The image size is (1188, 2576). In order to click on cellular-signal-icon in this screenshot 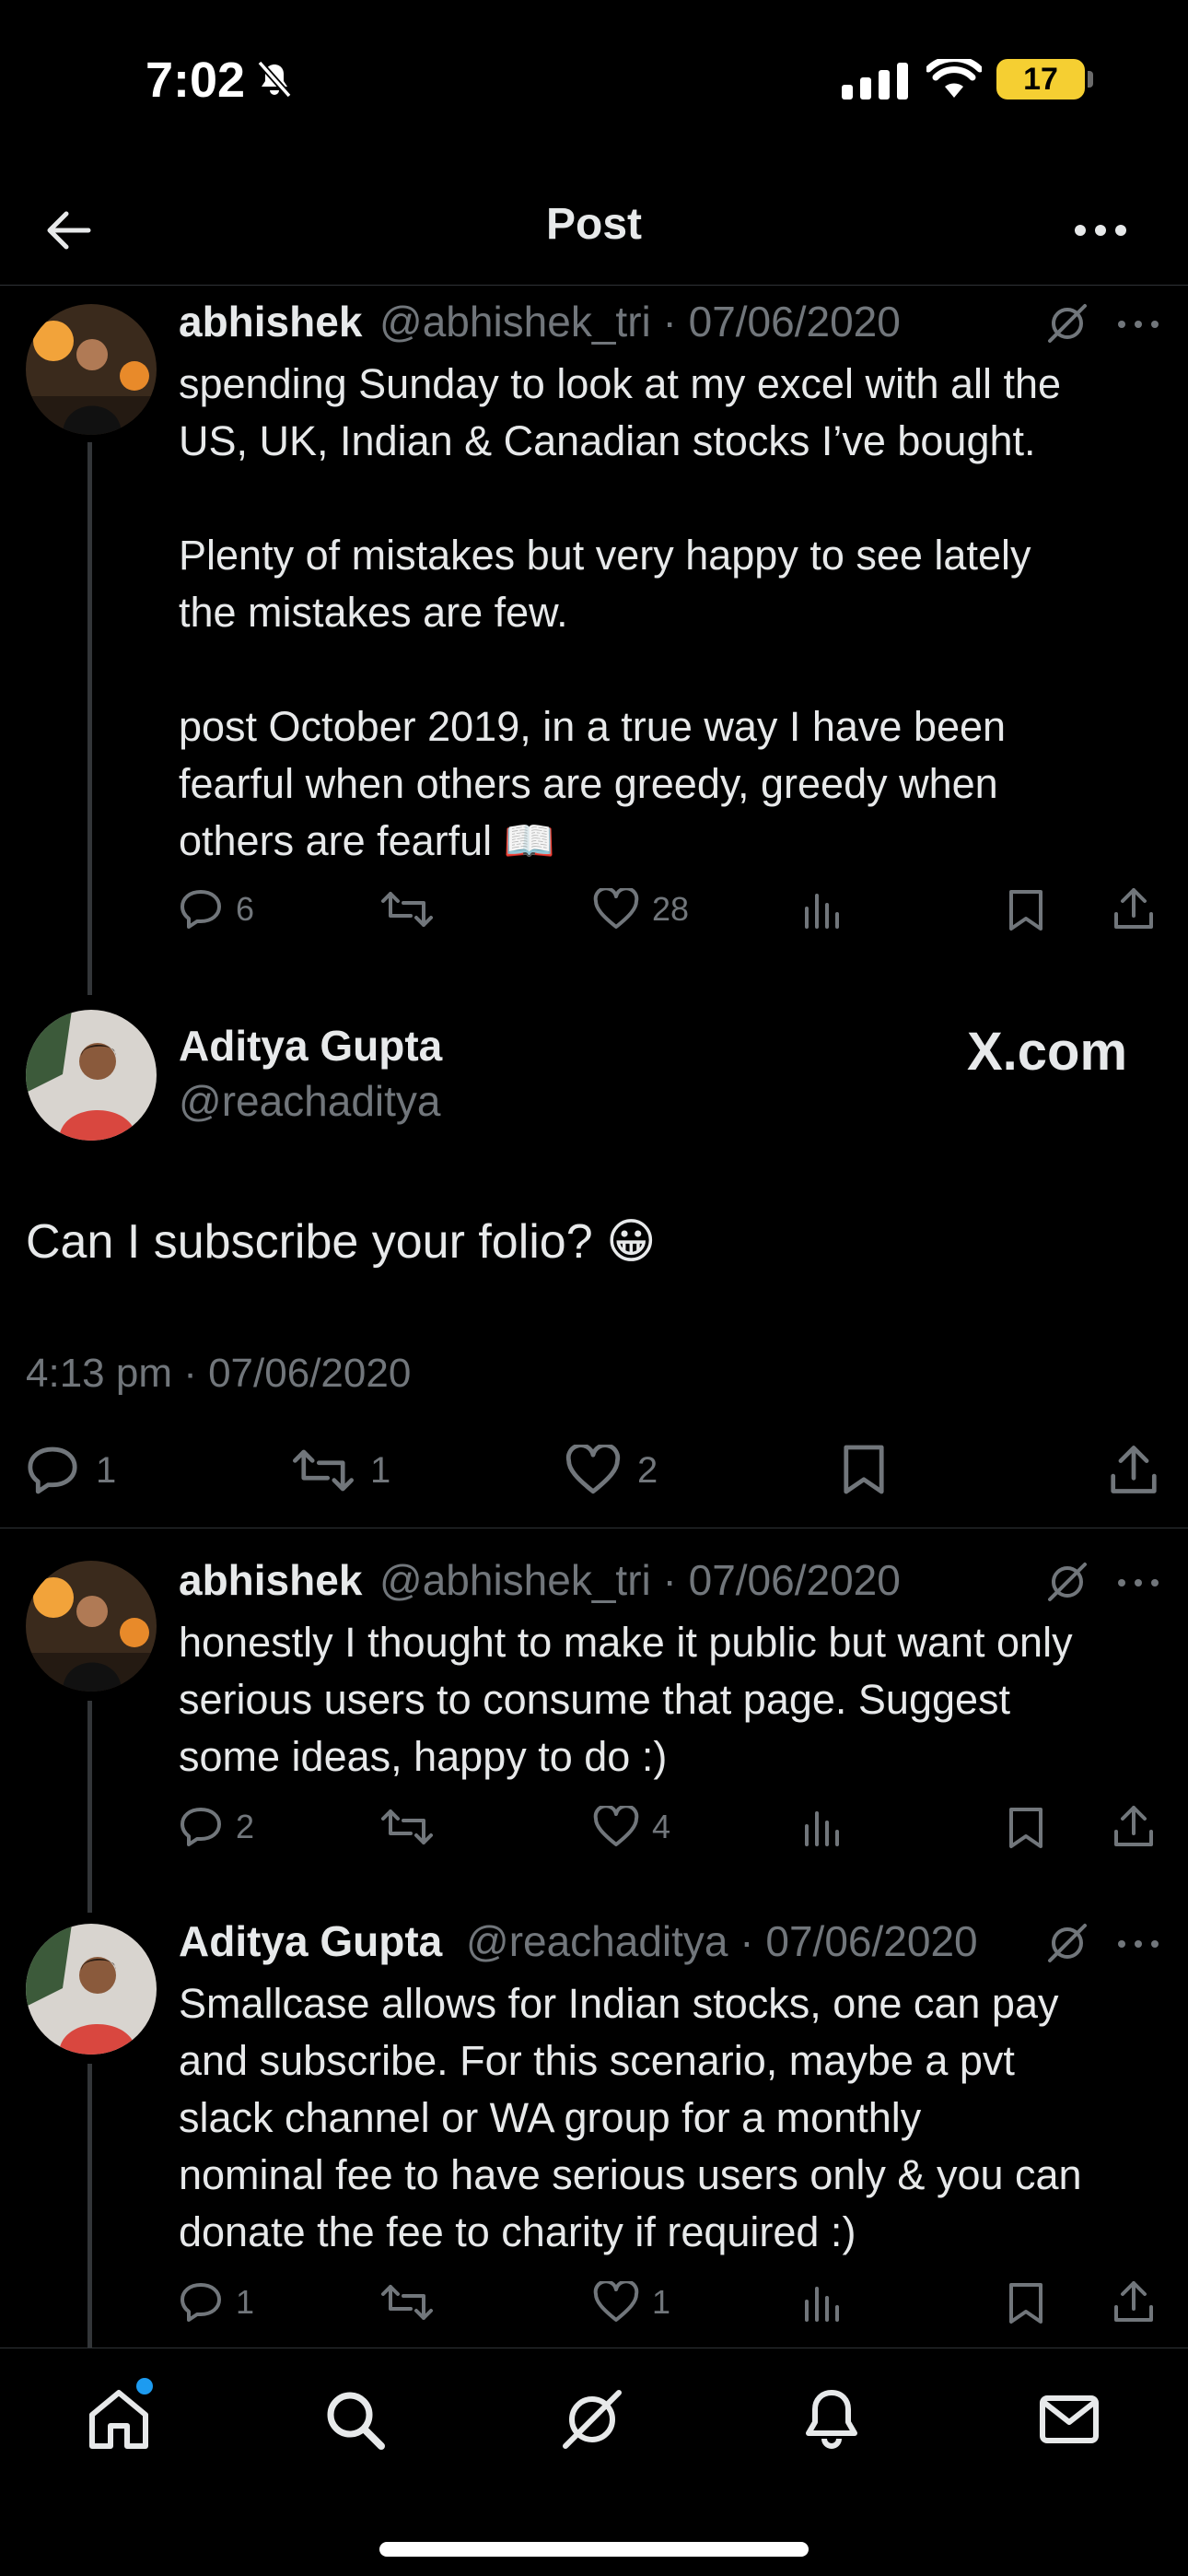, I will do `click(875, 81)`.